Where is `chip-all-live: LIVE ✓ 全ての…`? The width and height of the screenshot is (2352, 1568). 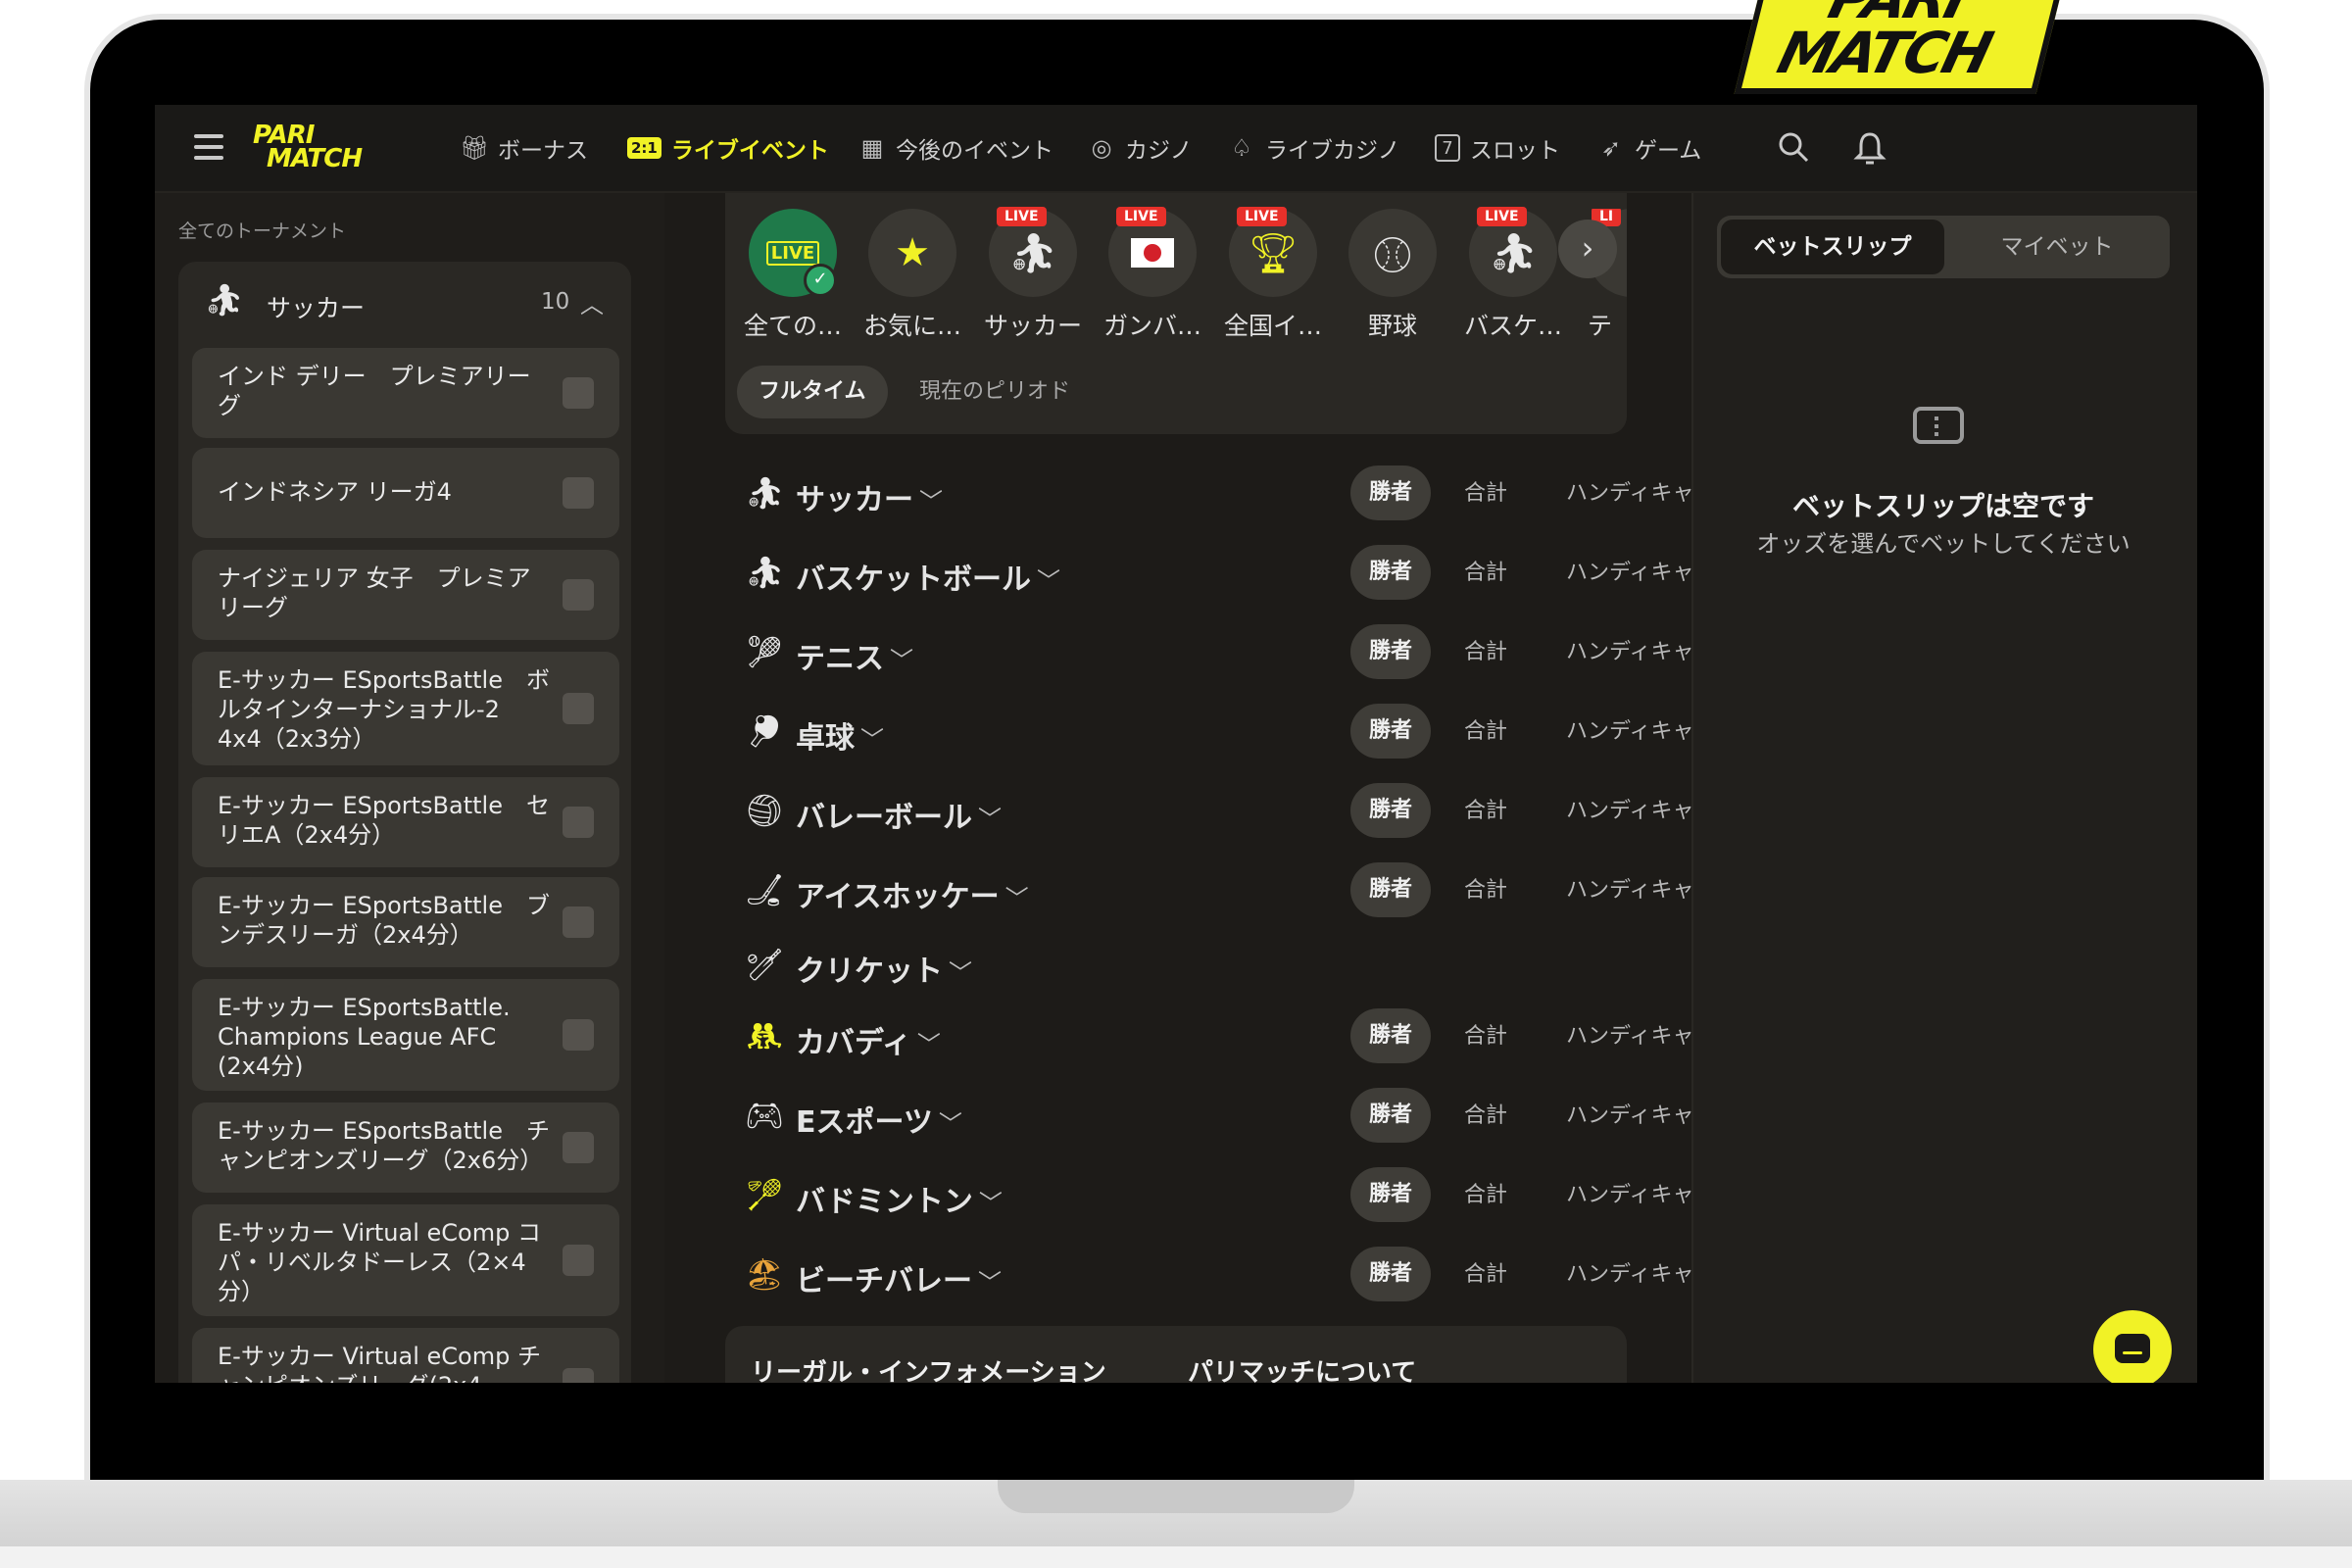 chip-all-live: LIVE ✓ 全ての… is located at coordinates (793, 275).